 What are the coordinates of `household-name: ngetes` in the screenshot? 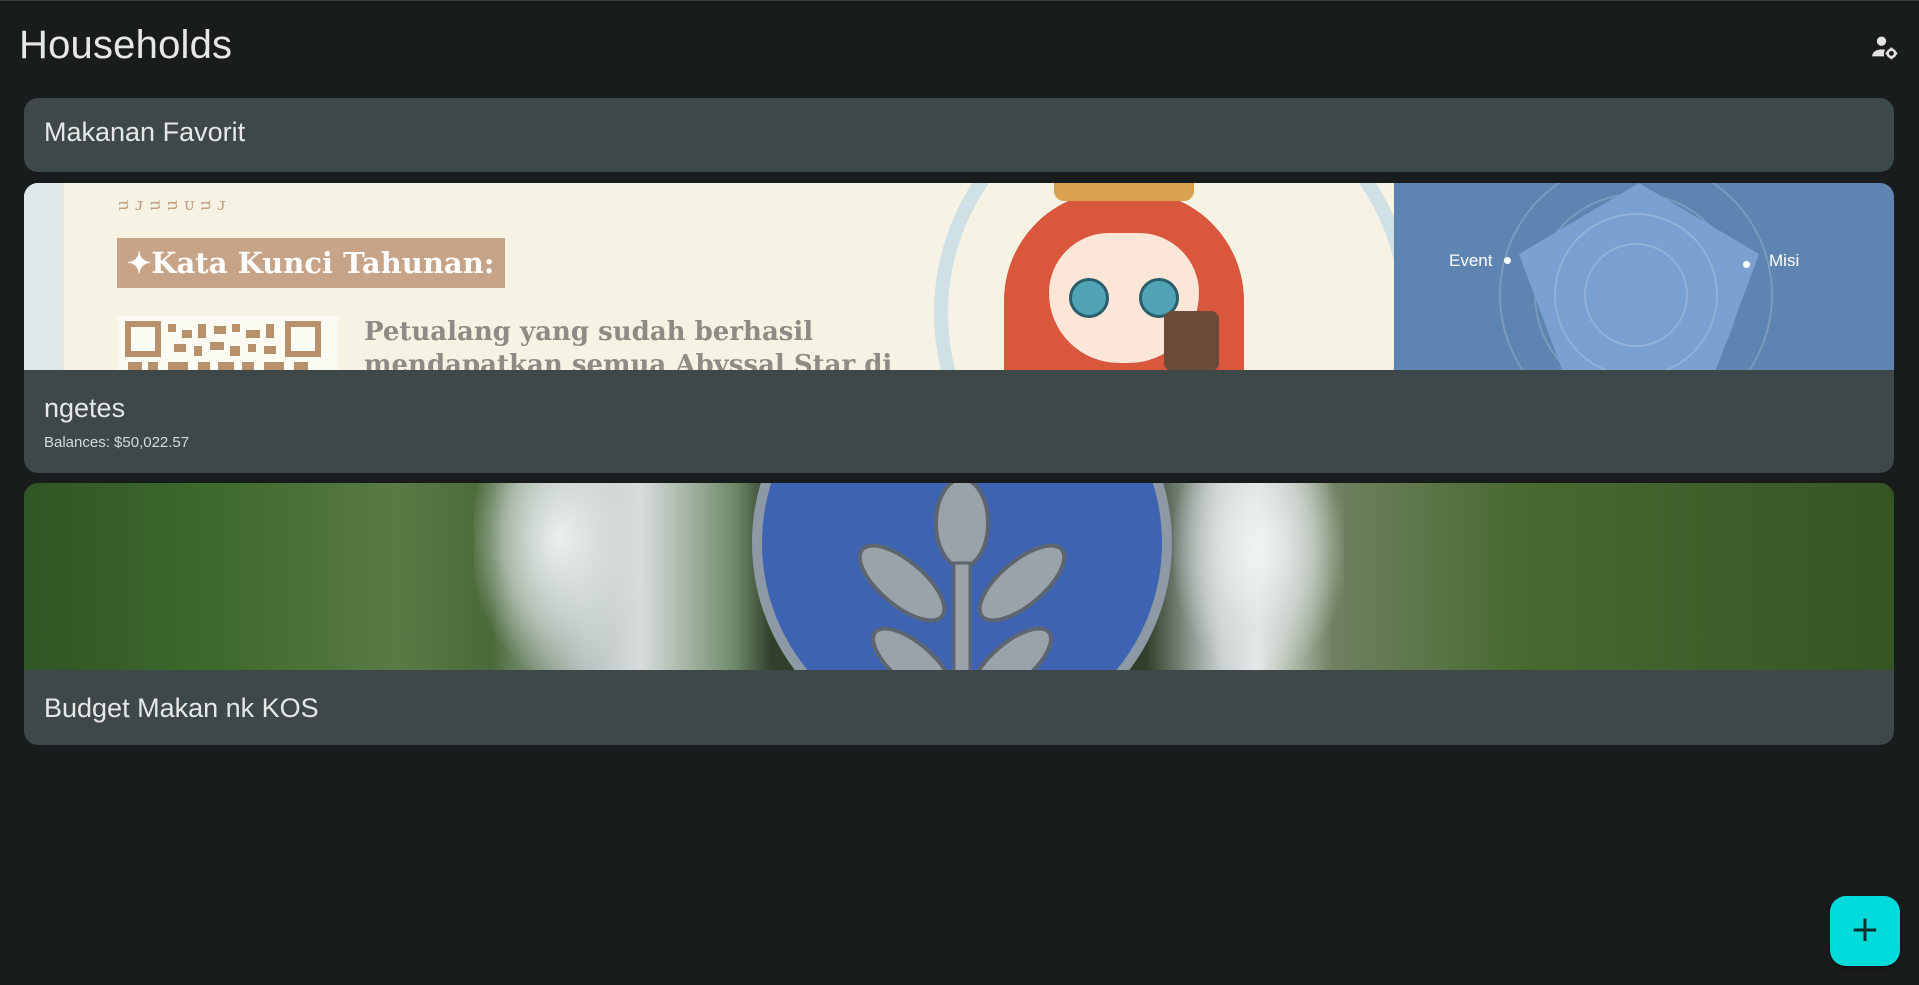 It's located at (85, 408).